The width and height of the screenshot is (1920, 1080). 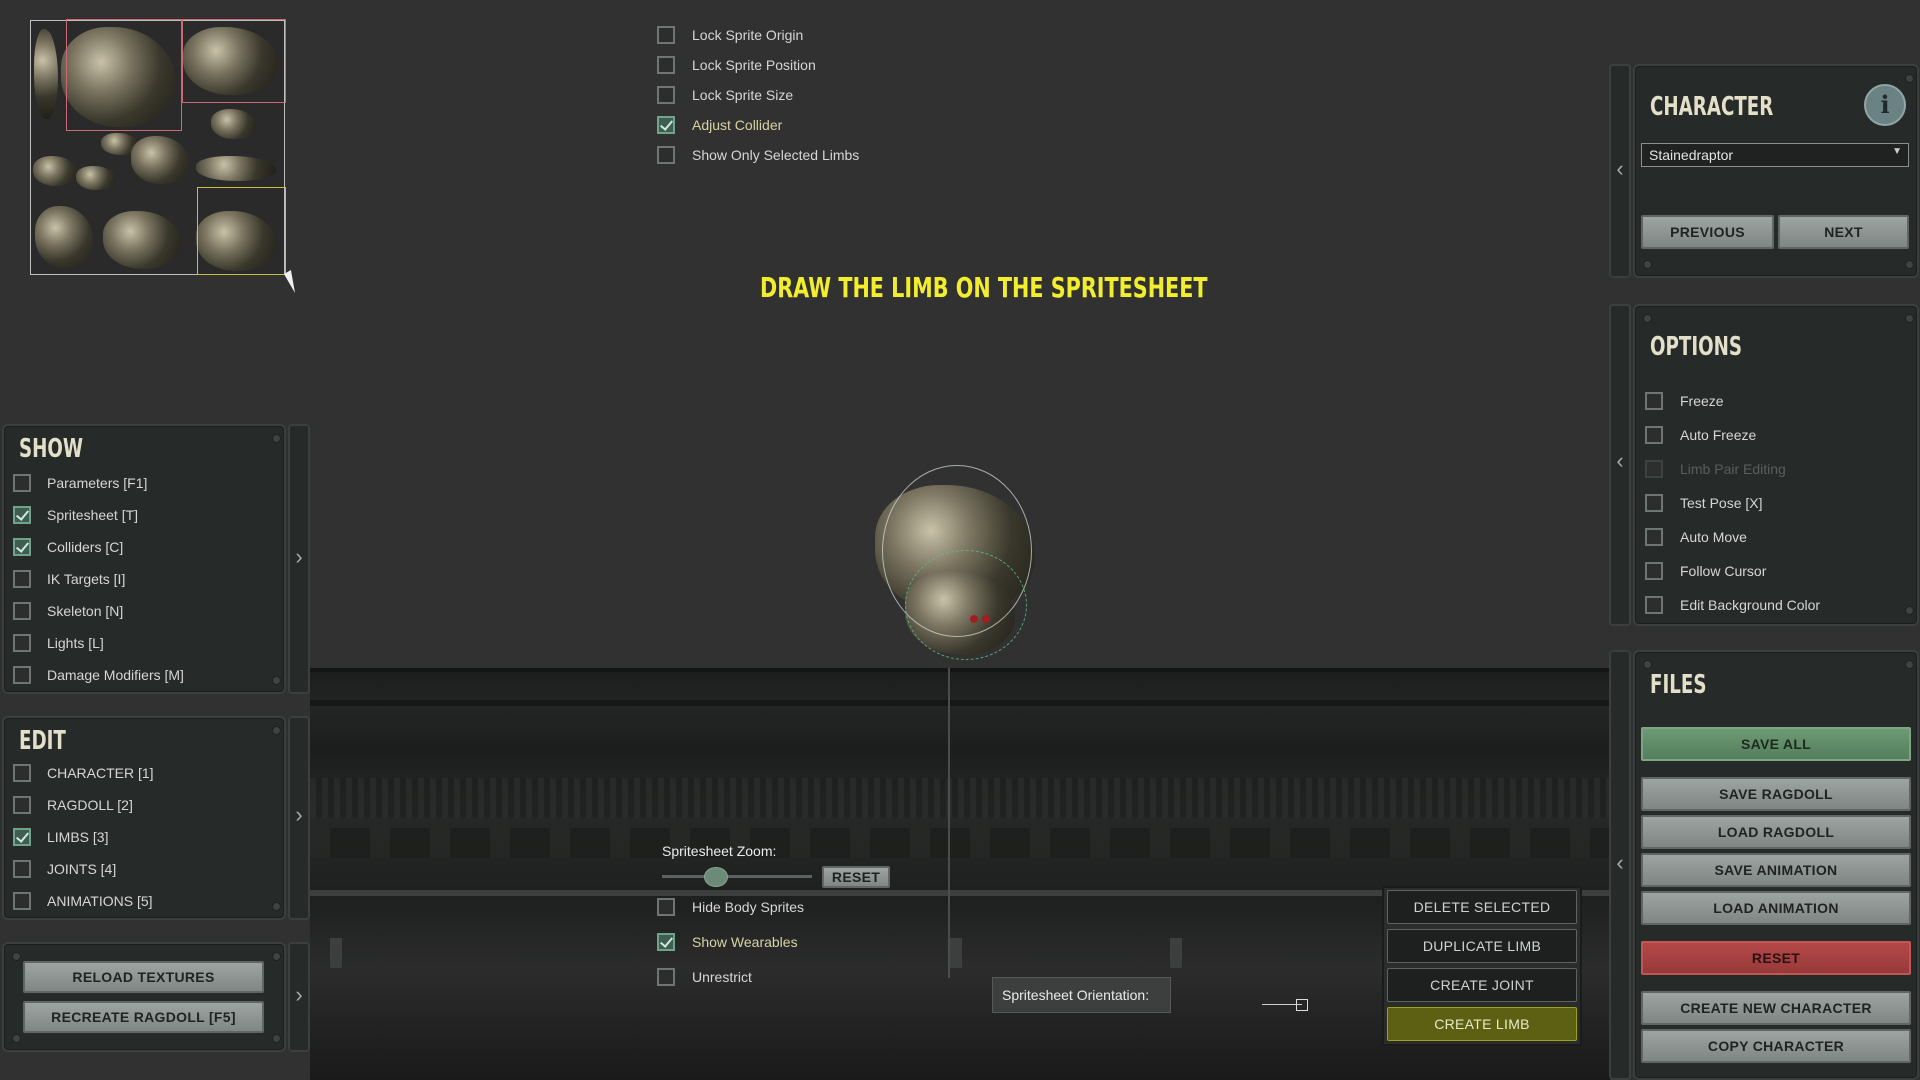 I want to click on spritesheet-orientation-label: Spritesheet Orientation:, so click(x=1076, y=995).